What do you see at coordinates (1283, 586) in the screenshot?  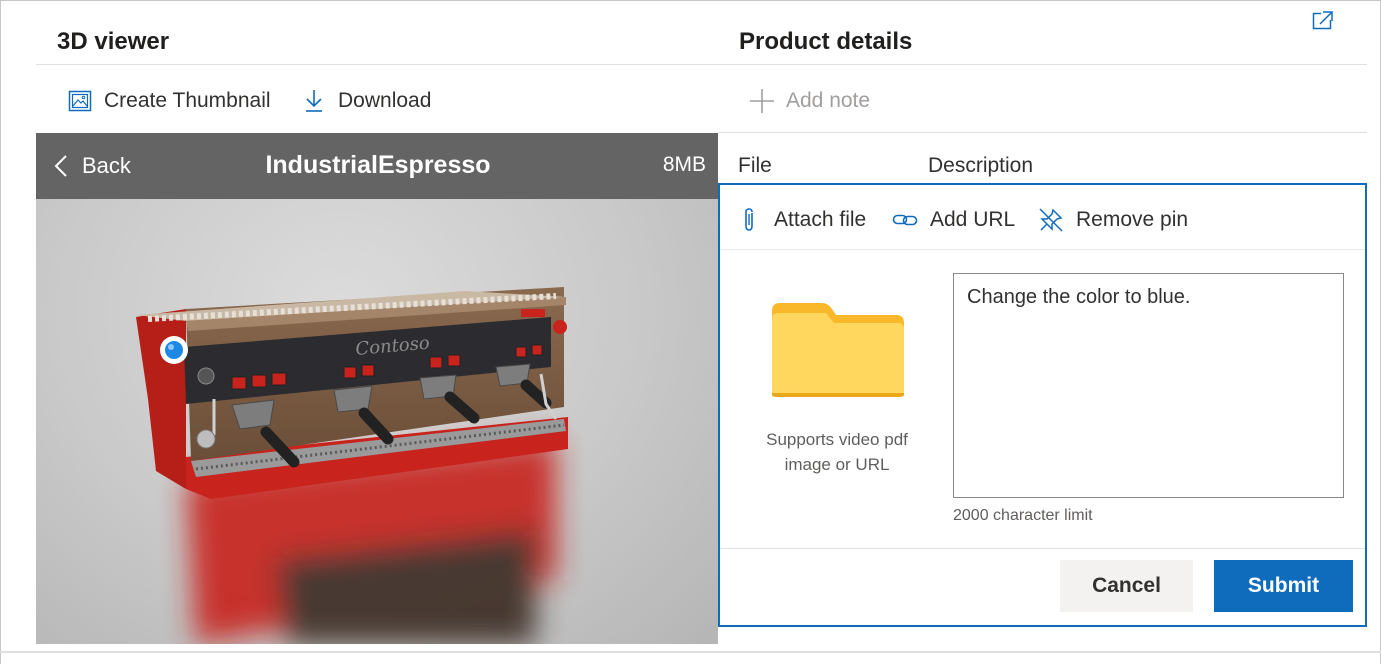 I see `submit-button: Submit` at bounding box center [1283, 586].